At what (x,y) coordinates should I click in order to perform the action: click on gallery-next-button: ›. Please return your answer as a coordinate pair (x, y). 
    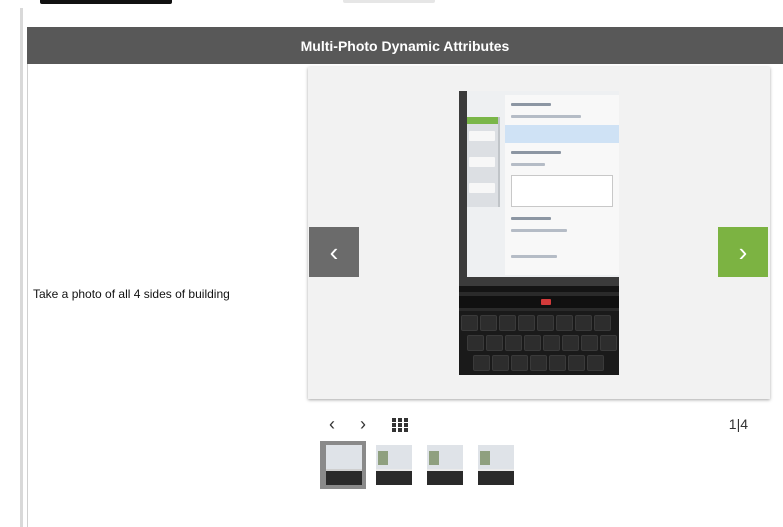
    Looking at the image, I should click on (363, 424).